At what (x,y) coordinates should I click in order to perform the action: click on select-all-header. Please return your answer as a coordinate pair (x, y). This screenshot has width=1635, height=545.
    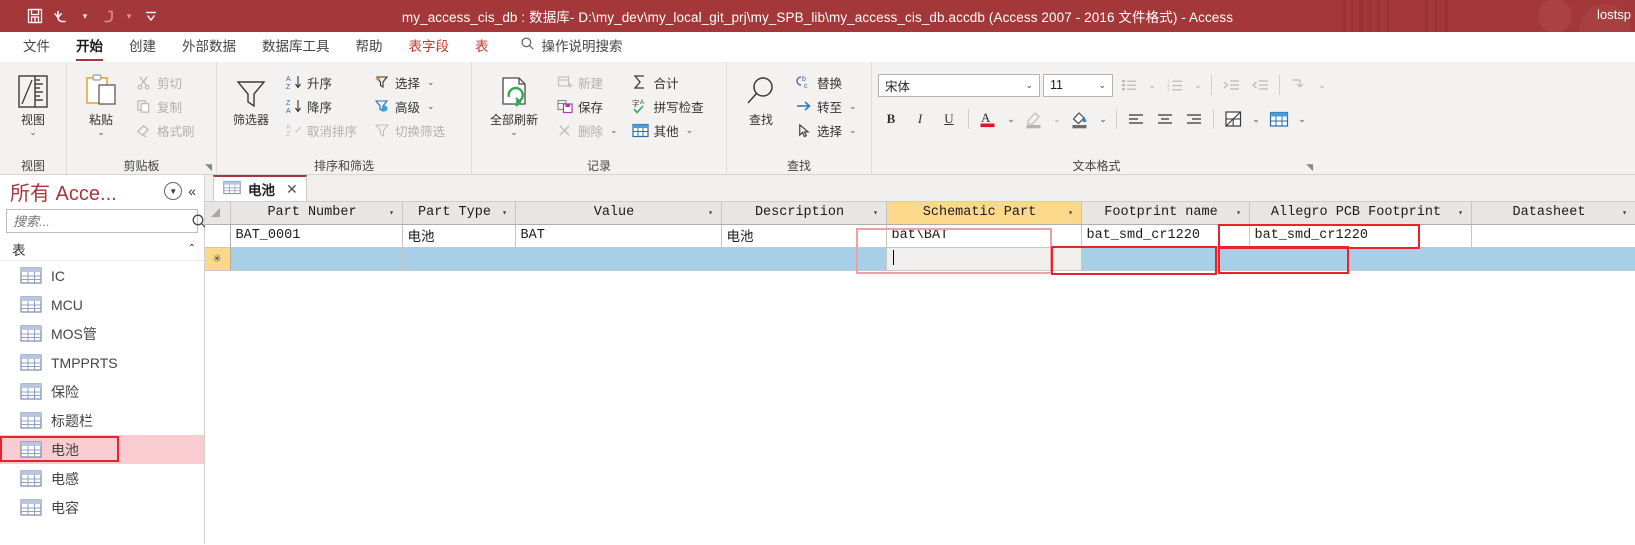
    Looking at the image, I should click on (218, 213).